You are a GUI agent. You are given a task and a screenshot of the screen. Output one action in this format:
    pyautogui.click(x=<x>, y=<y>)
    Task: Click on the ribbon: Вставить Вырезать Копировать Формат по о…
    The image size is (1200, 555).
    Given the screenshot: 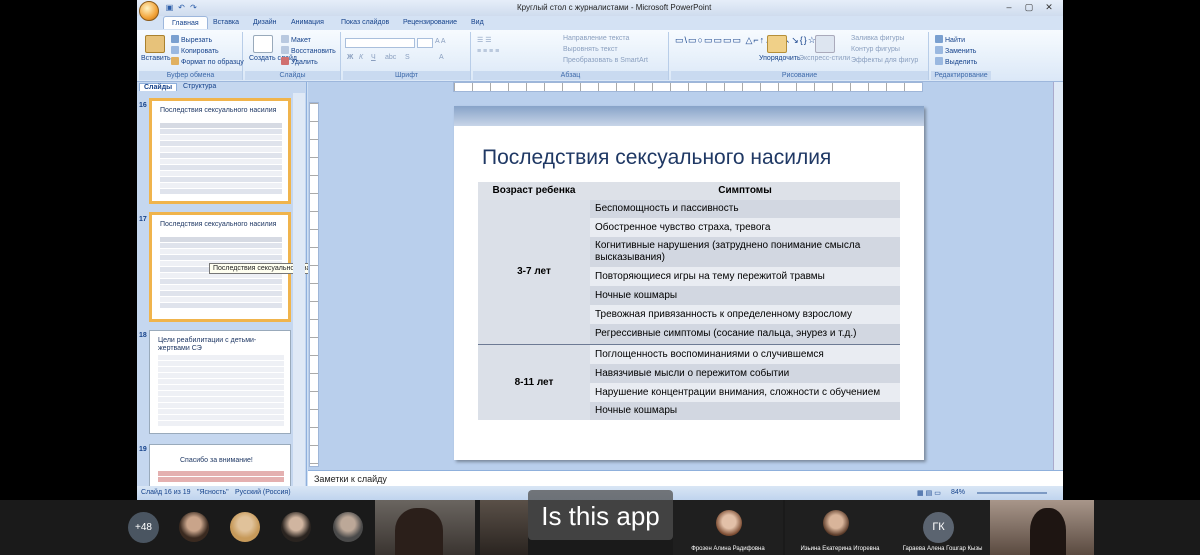 What is the action you would take?
    pyautogui.click(x=600, y=56)
    